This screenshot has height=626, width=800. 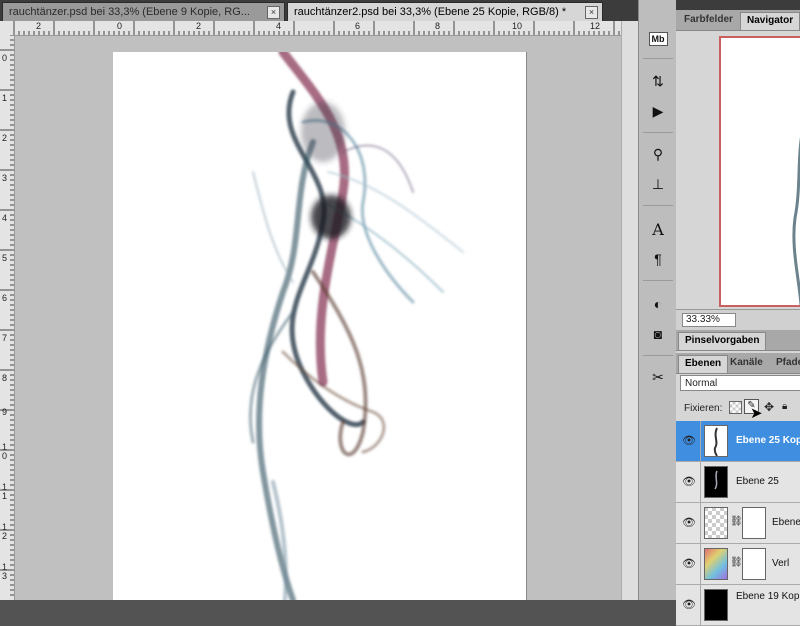 I want to click on ruler-label: 1, so click(x=5, y=98).